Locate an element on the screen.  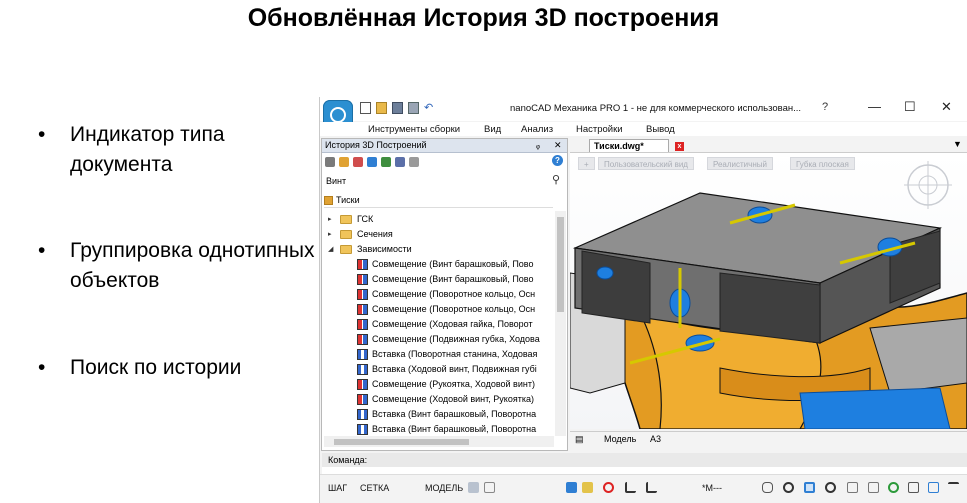
tab-a3: A3 is located at coordinates (655, 439).